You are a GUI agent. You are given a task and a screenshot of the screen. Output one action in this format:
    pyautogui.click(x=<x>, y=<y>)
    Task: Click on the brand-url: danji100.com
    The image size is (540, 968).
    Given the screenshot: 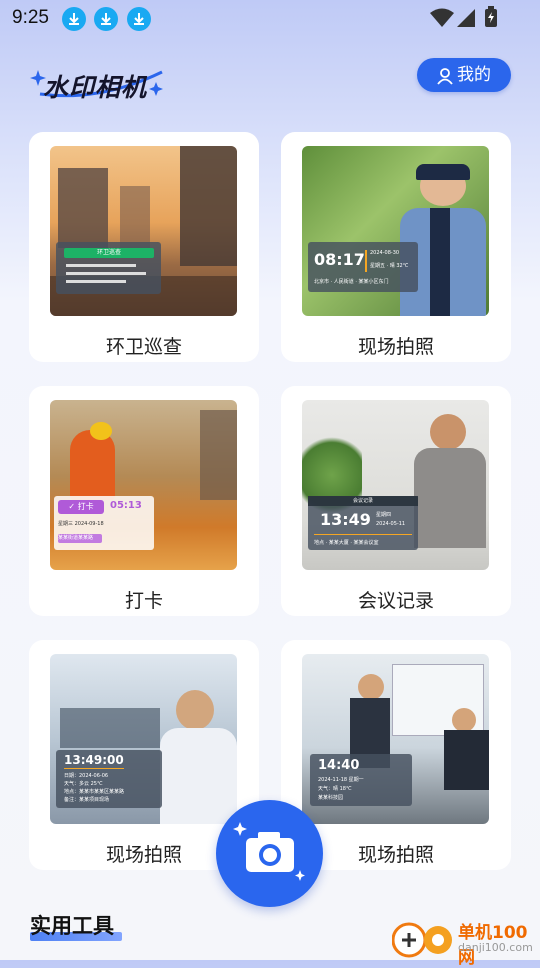 What is the action you would take?
    pyautogui.click(x=495, y=947)
    